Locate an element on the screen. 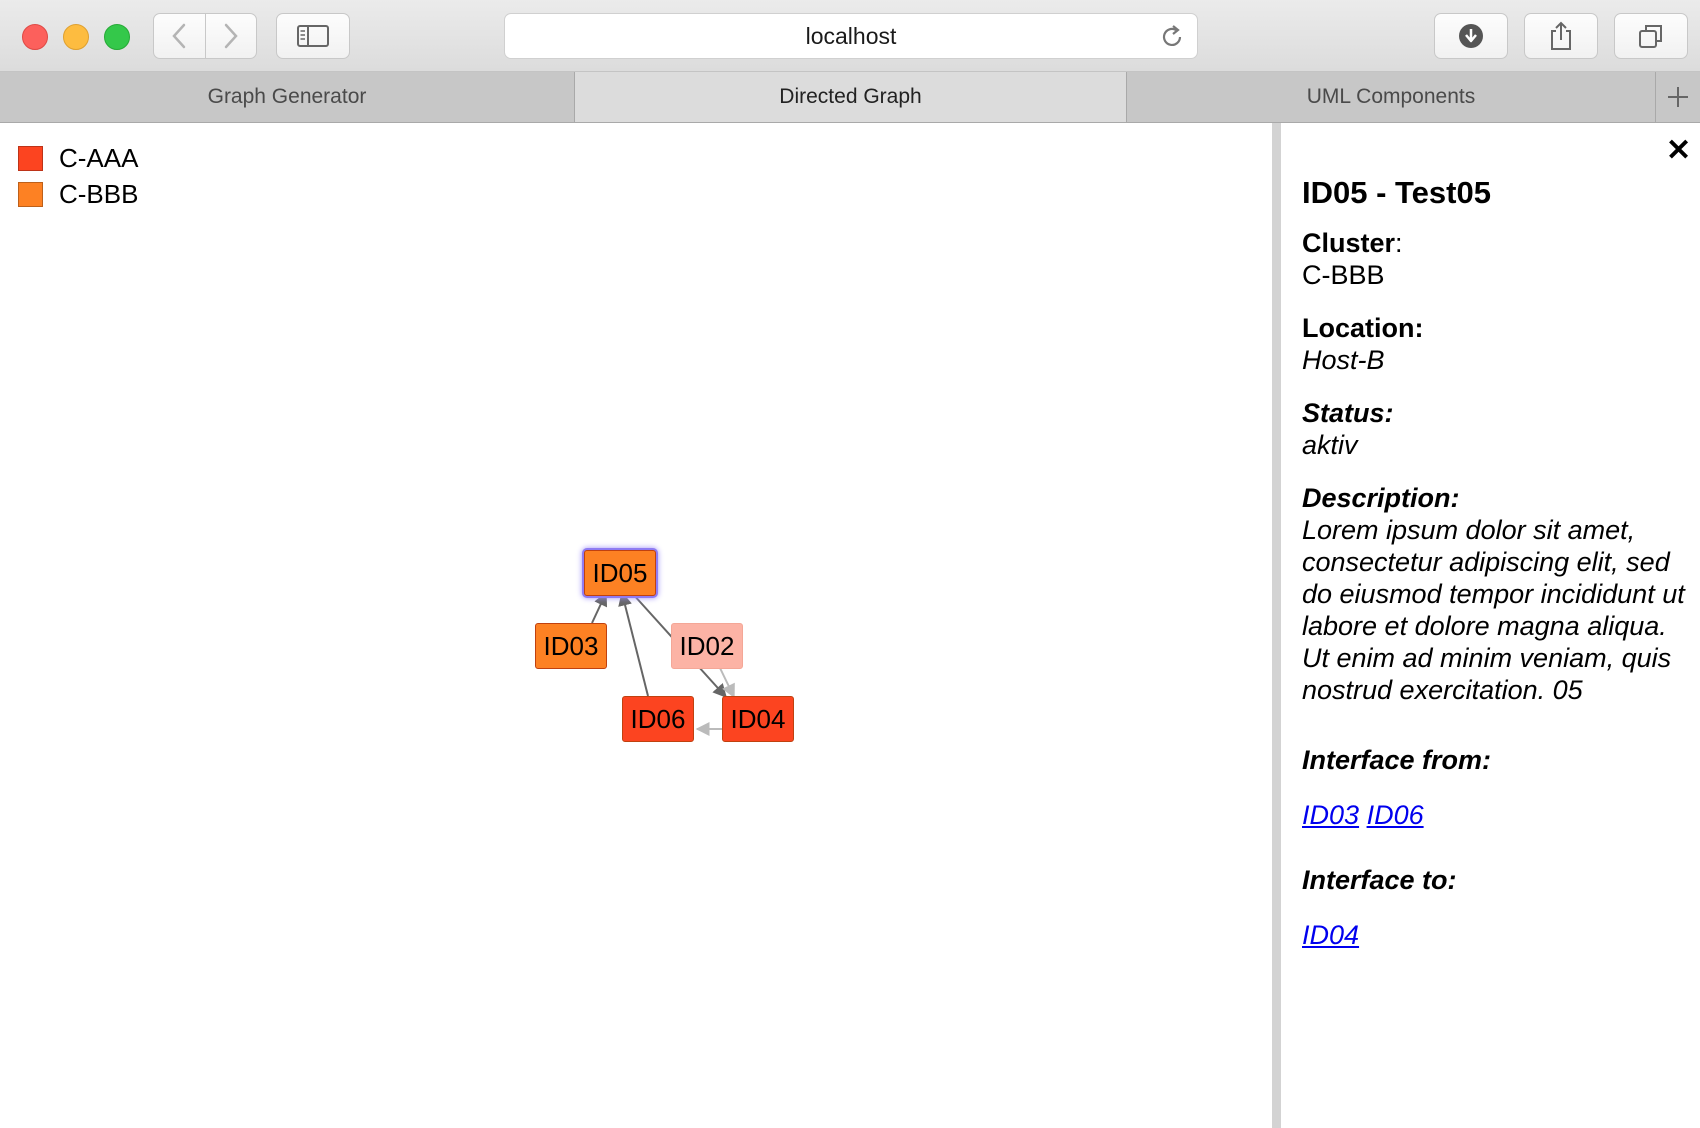 The width and height of the screenshot is (1700, 1128). downloads-button is located at coordinates (1471, 36).